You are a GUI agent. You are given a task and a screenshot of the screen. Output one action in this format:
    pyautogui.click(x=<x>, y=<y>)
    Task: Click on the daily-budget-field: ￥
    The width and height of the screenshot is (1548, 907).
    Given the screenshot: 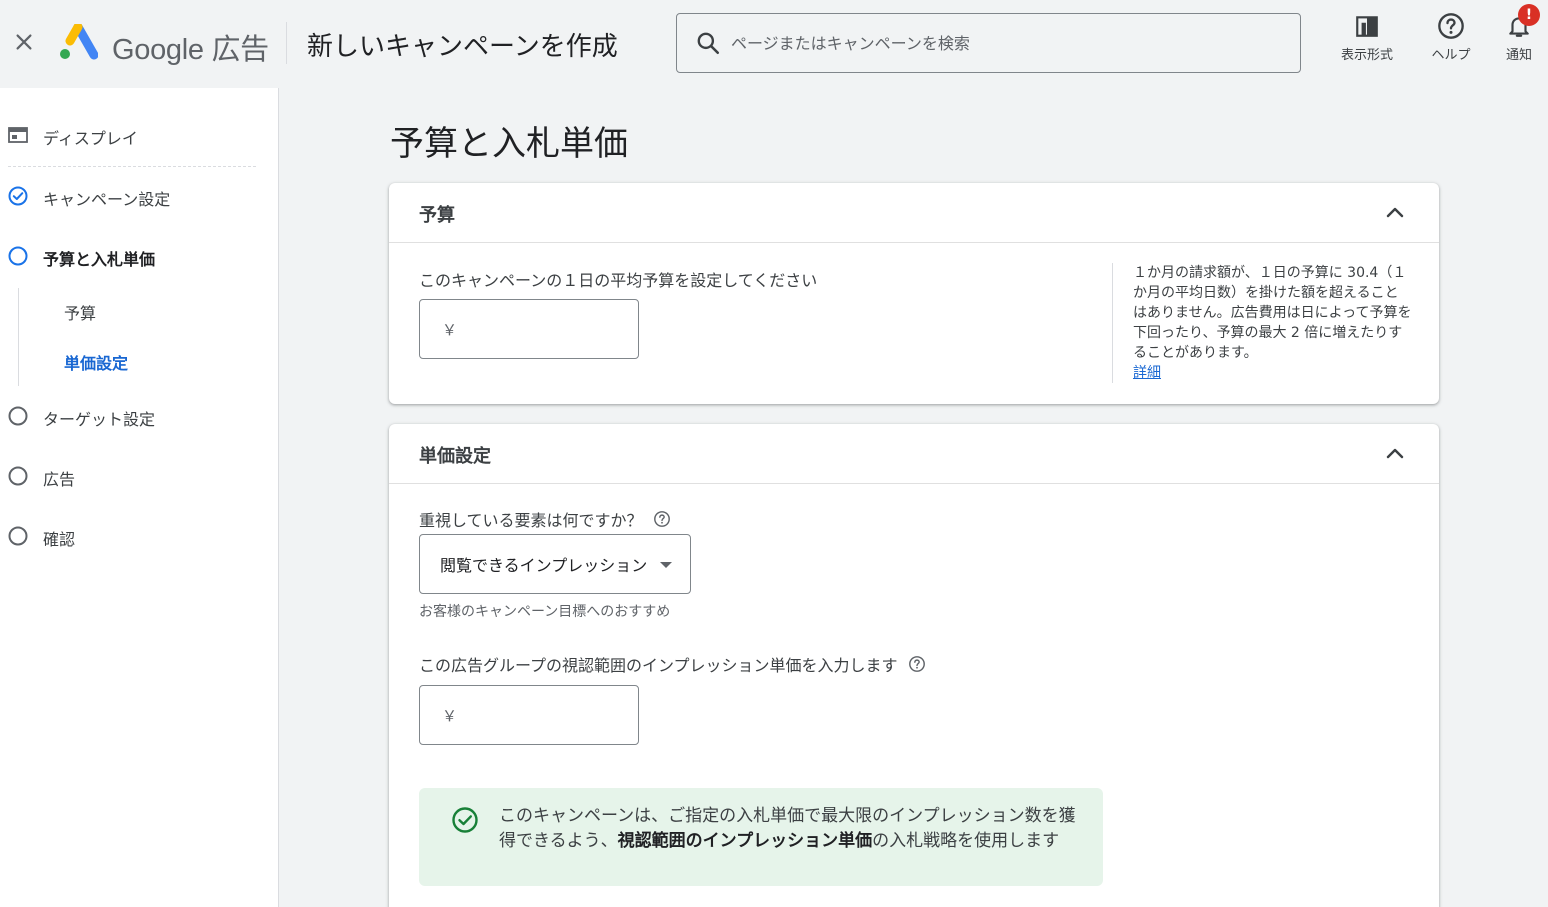 What is the action you would take?
    pyautogui.click(x=529, y=329)
    